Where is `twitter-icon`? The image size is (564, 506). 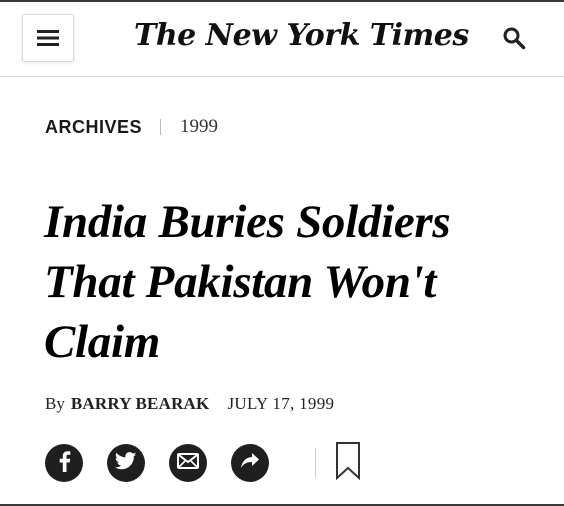 twitter-icon is located at coordinates (125, 463).